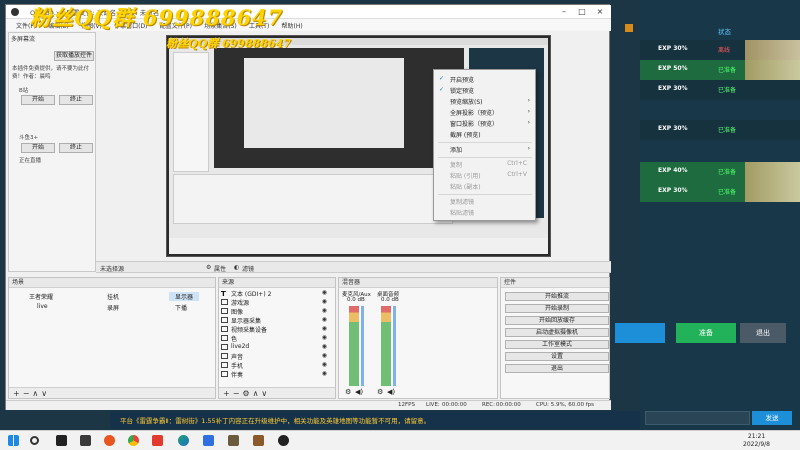 The height and width of the screenshot is (450, 800). Describe the element at coordinates (433, 405) in the screenshot. I see `live-label: LIVE:` at that location.